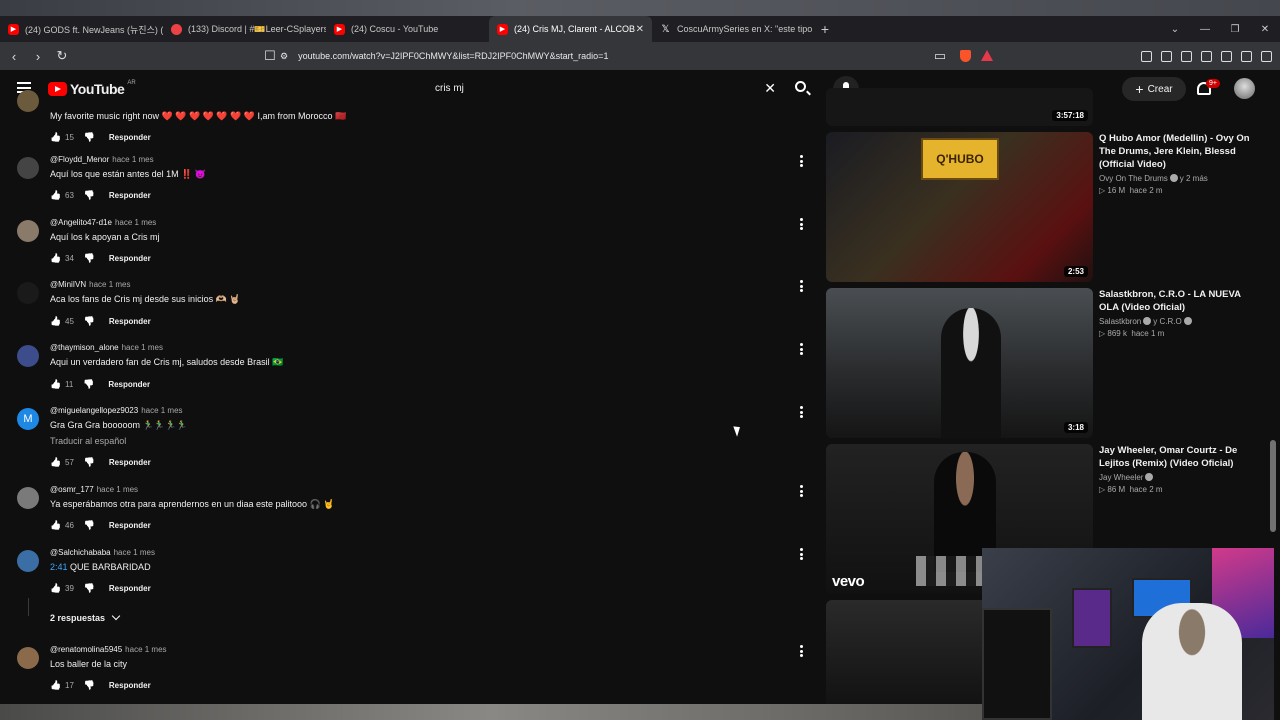 The image size is (1280, 720). Describe the element at coordinates (38, 56) in the screenshot. I see `forward-icon: ›` at that location.